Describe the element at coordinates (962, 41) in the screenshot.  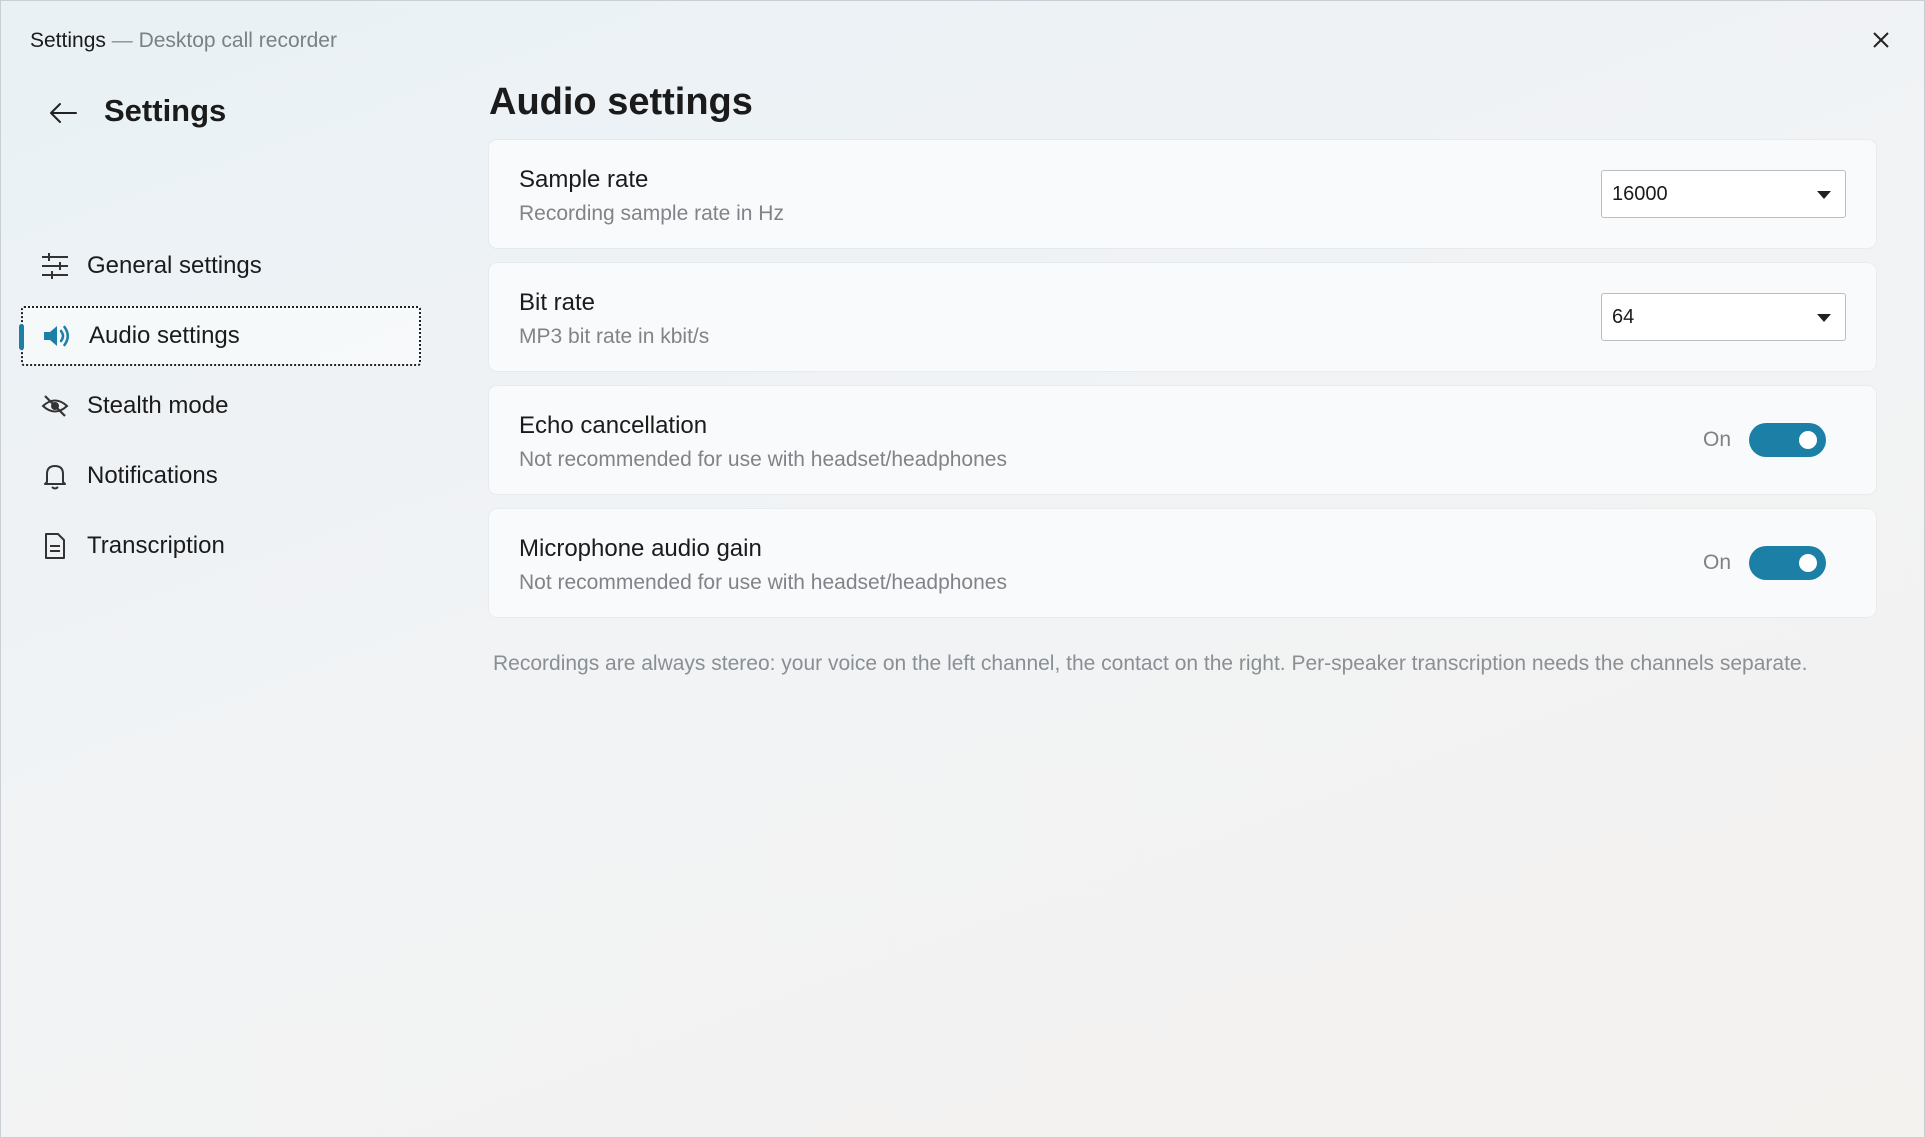
I see `title-bar: Settings — Desktop call recorder` at that location.